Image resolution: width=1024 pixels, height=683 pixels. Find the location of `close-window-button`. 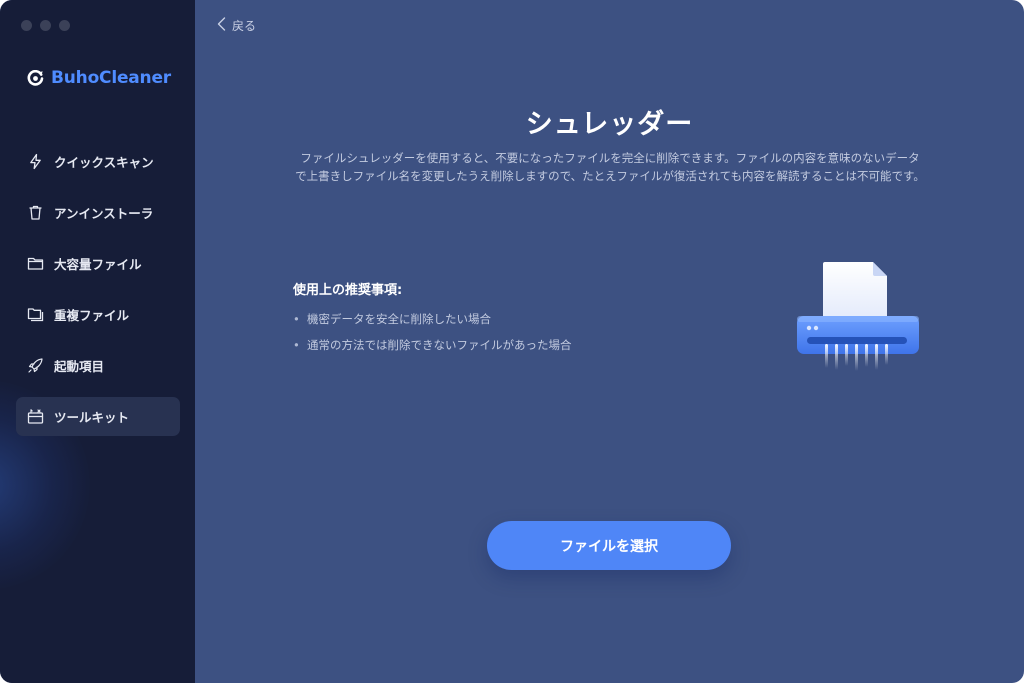

close-window-button is located at coordinates (26, 25).